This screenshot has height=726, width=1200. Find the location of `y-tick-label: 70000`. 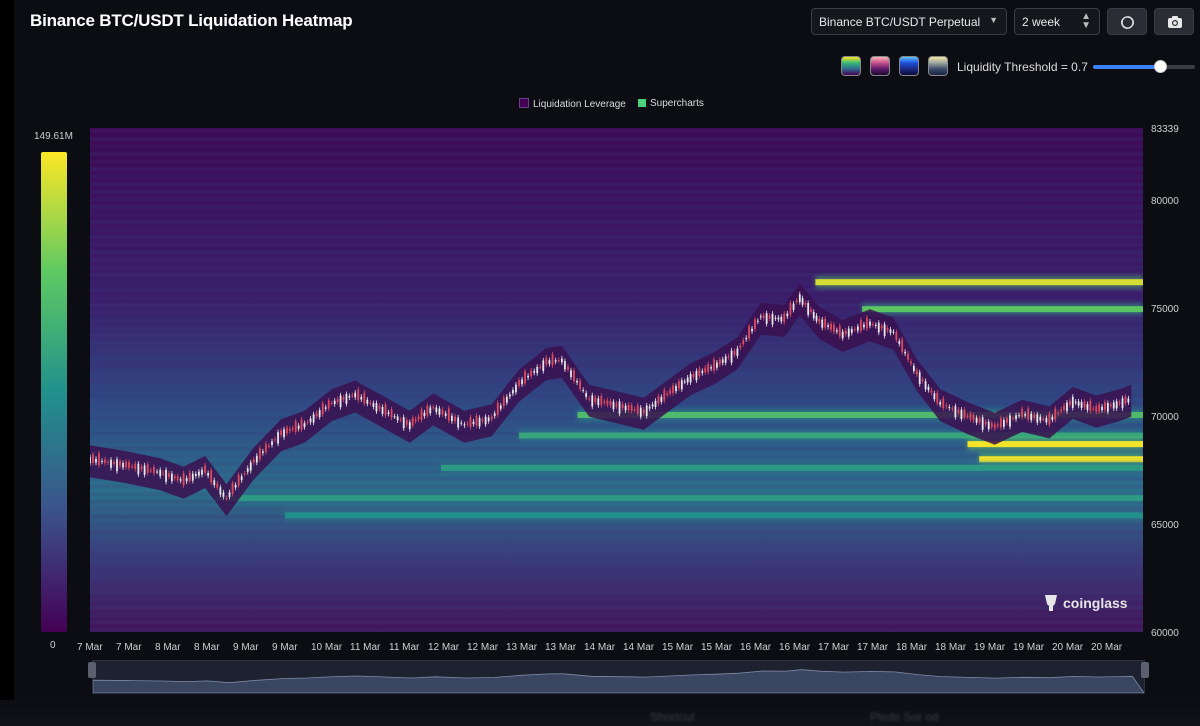

y-tick-label: 70000 is located at coordinates (1165, 417).